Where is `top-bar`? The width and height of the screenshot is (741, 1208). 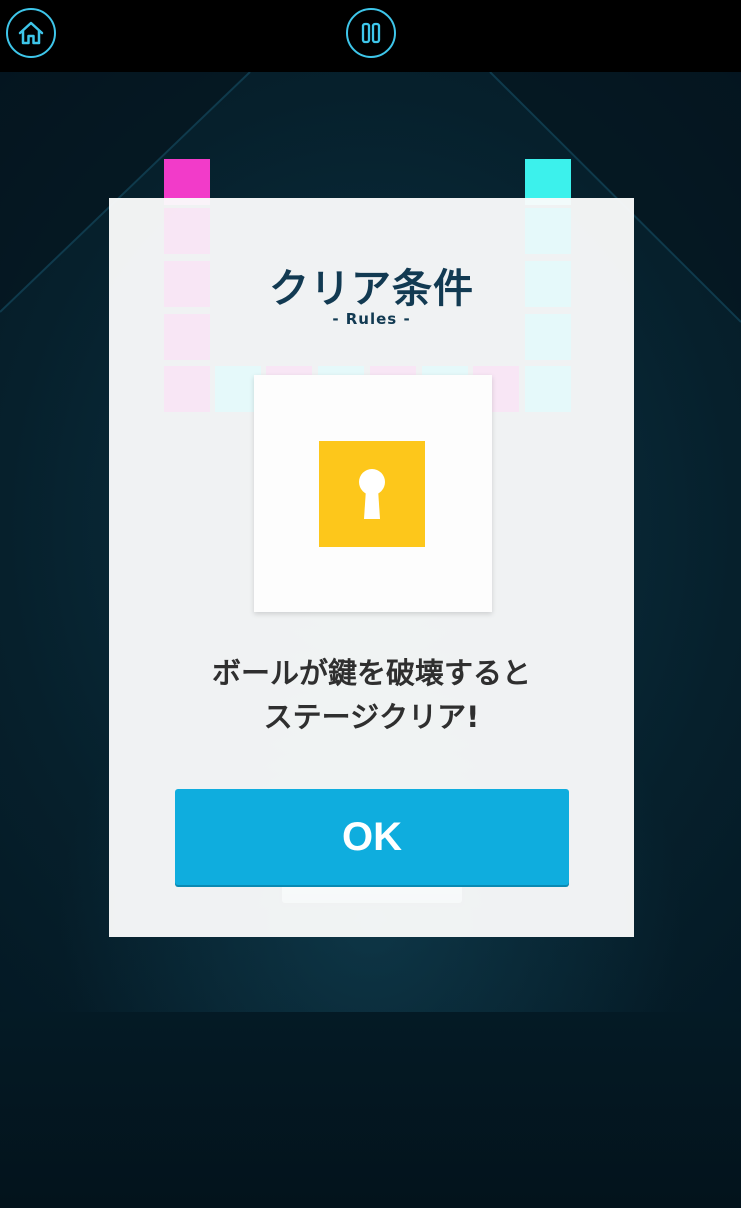 top-bar is located at coordinates (370, 36).